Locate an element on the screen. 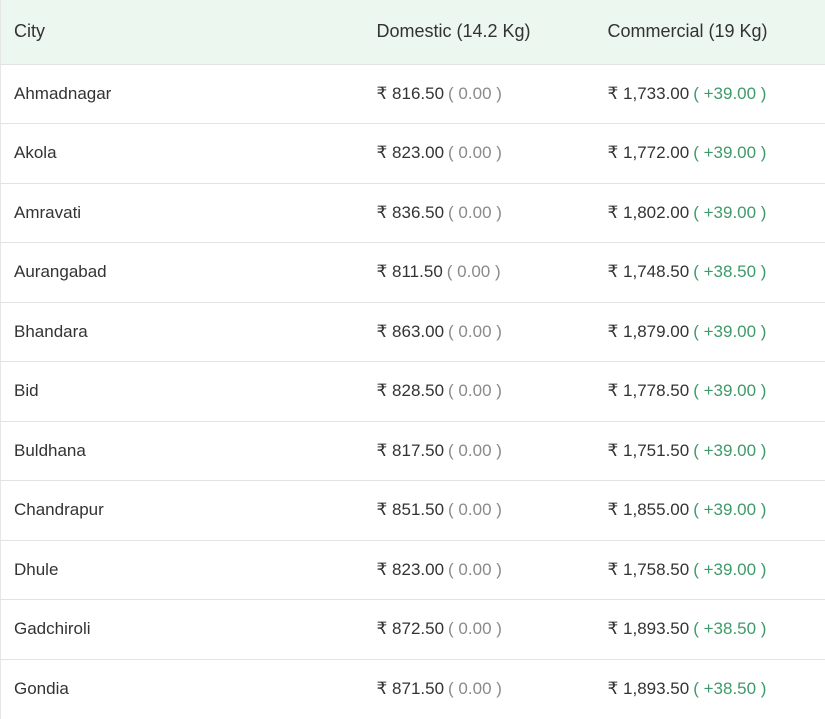 Image resolution: width=825 pixels, height=719 pixels. domestic-cell: ₹ 816.50( 0.00 ) is located at coordinates (479, 94).